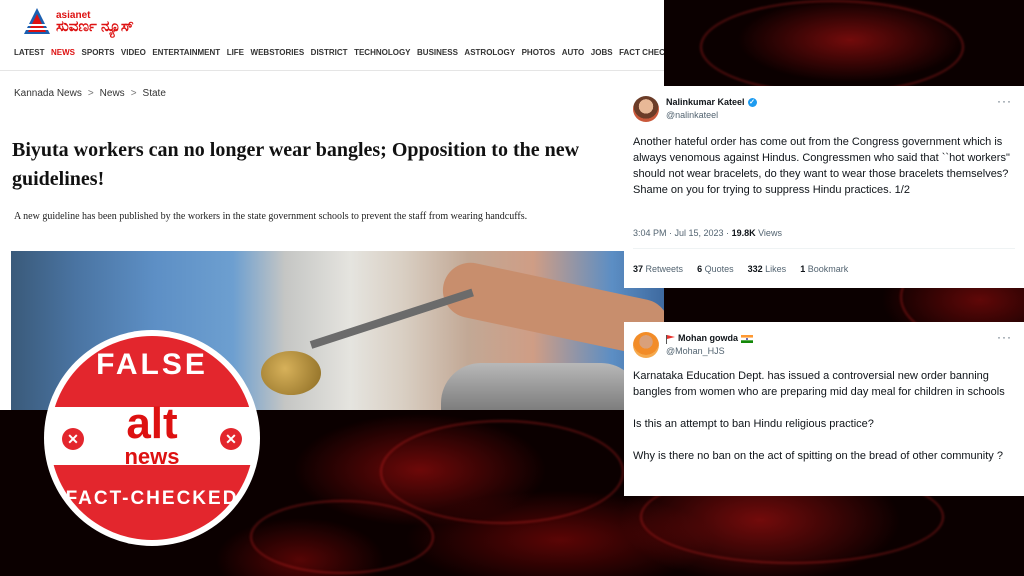 The height and width of the screenshot is (576, 1024). I want to click on tweet-author-name: Nalinkumar Kateel ✓, so click(711, 102).